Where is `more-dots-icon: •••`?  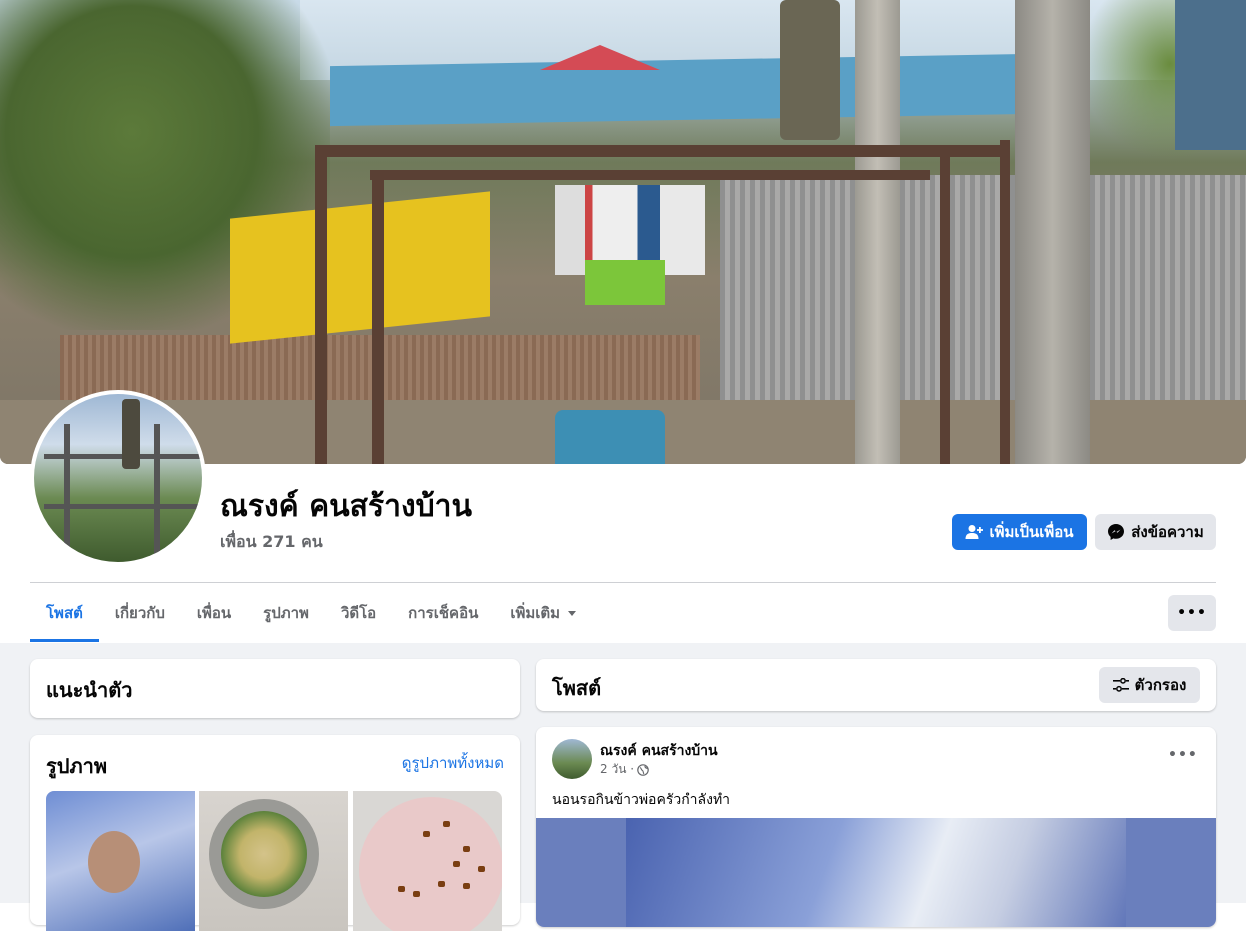 more-dots-icon: ••• is located at coordinates (1192, 613).